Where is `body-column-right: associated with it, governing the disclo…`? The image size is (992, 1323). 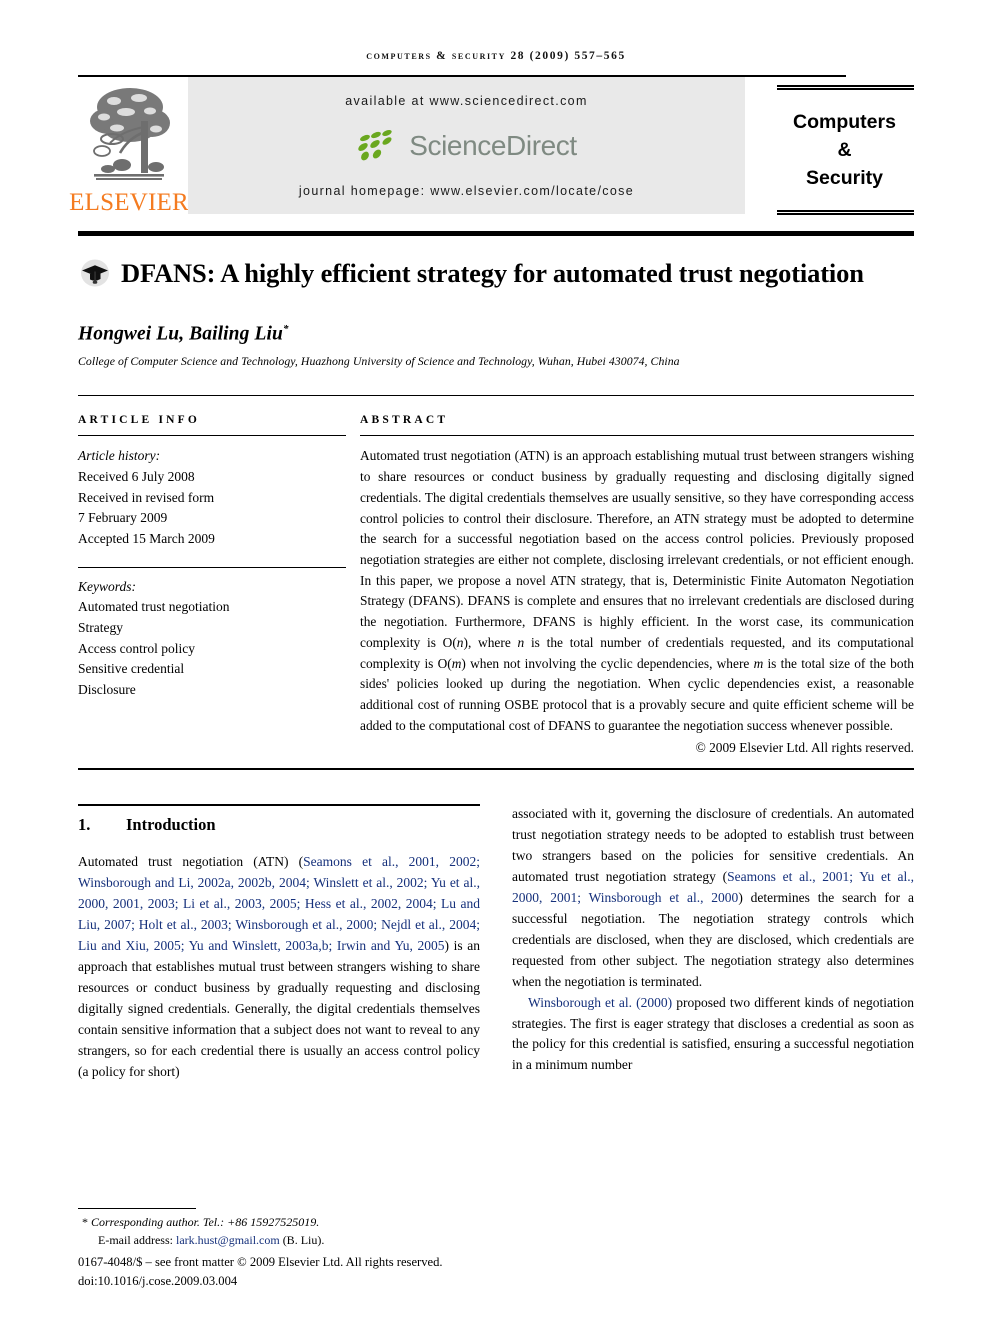
body-column-right: associated with it, governing the disclo… is located at coordinates (713, 943).